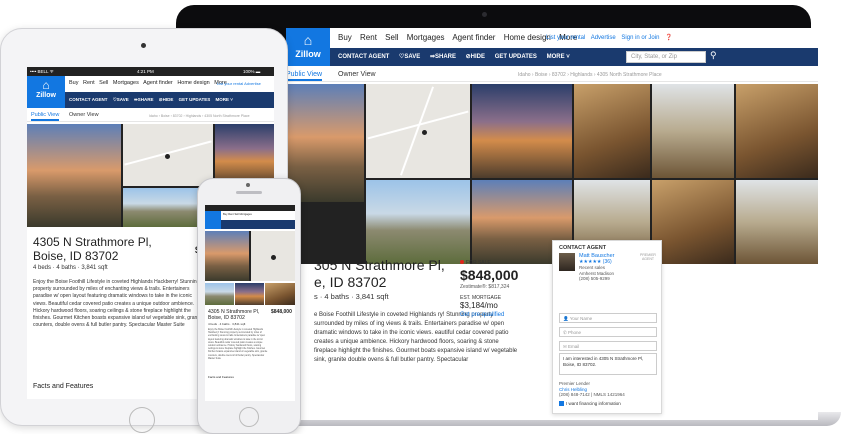 The image size is (841, 434). Describe the element at coordinates (716, 56) in the screenshot. I see `search-icon: ⚲` at that location.